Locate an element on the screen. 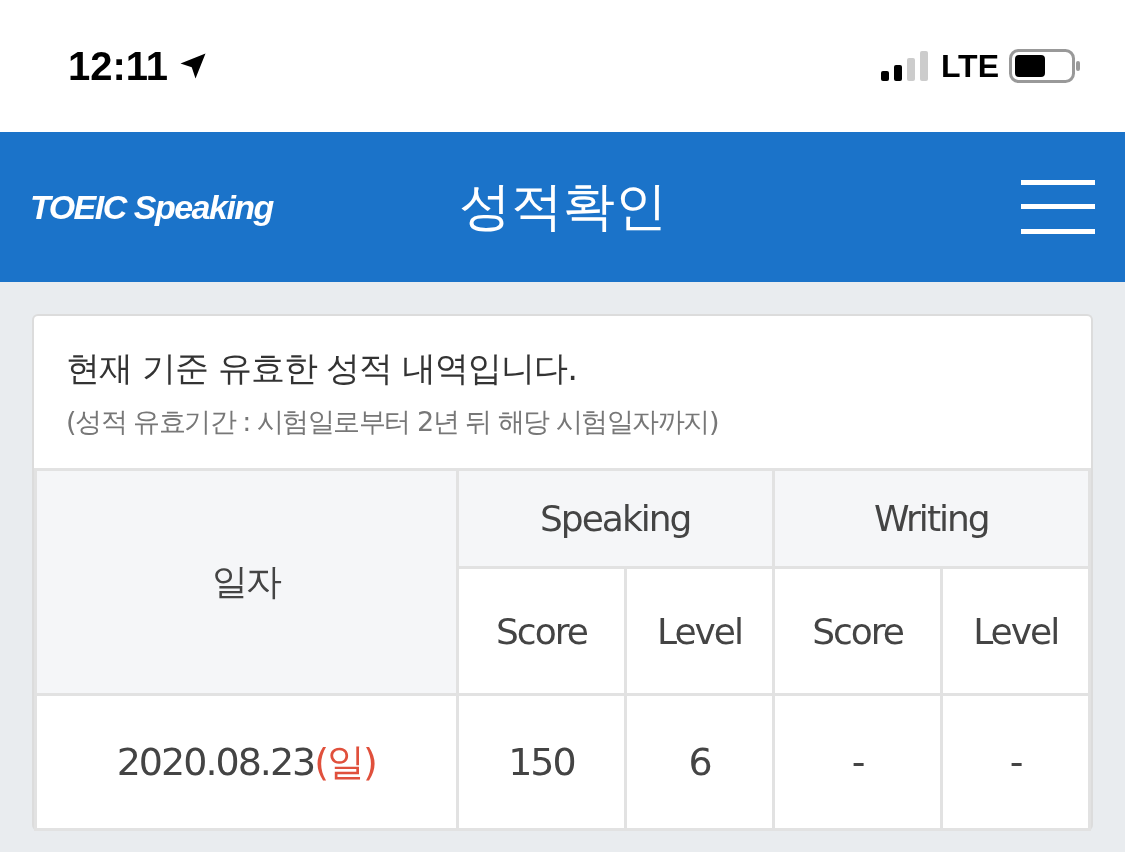 Image resolution: width=1125 pixels, height=852 pixels. notice-title: 현재 기준 유효한 성적 내역입니다. is located at coordinates (322, 368).